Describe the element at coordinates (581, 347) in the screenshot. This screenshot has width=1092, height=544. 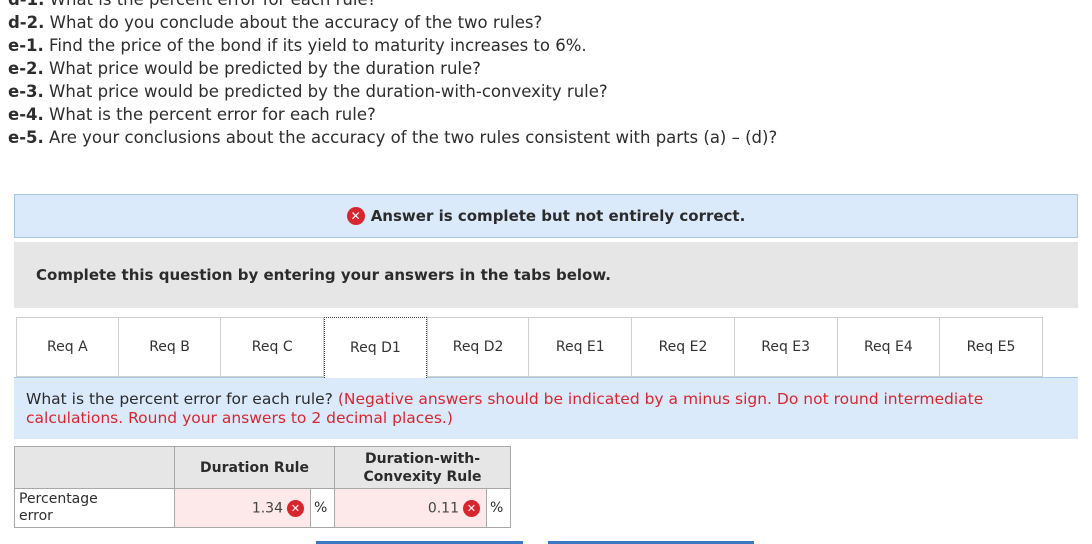
I see `tab-req-e1: Req E1` at that location.